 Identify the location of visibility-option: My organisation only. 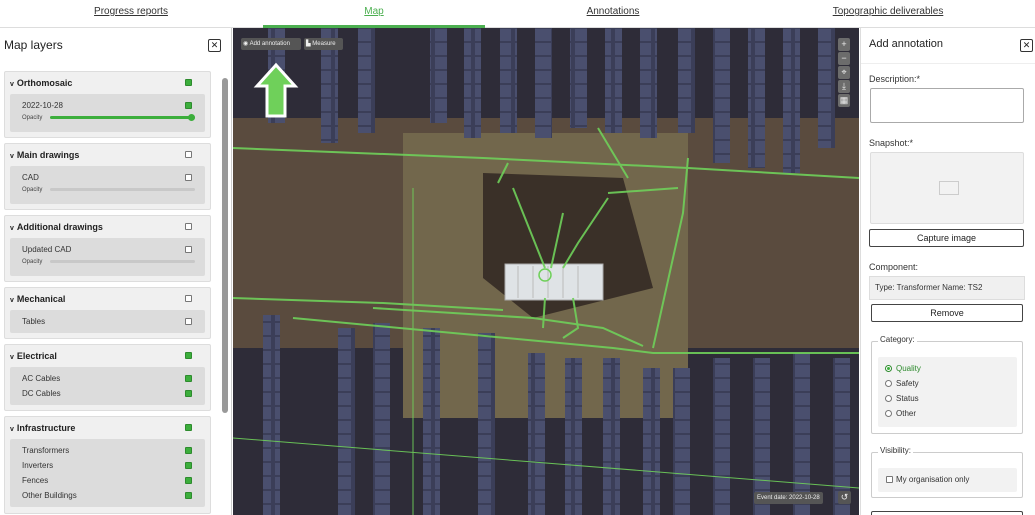
(947, 479).